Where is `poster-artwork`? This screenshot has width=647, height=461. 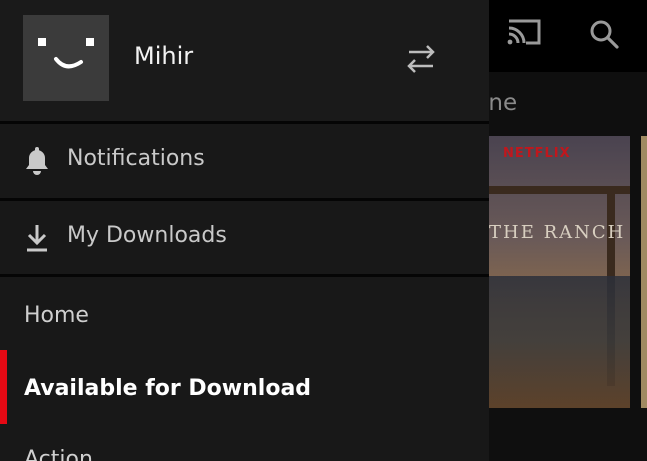
poster-artwork is located at coordinates (559, 342).